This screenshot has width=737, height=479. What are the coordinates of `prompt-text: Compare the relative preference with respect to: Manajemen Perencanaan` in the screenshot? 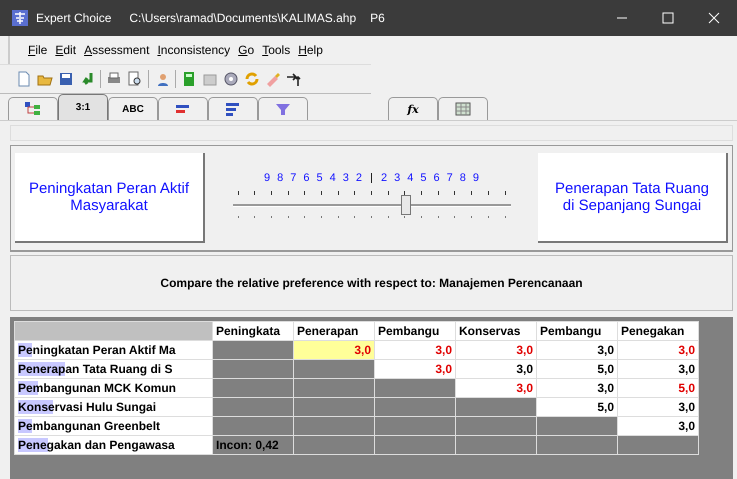 It's located at (371, 283).